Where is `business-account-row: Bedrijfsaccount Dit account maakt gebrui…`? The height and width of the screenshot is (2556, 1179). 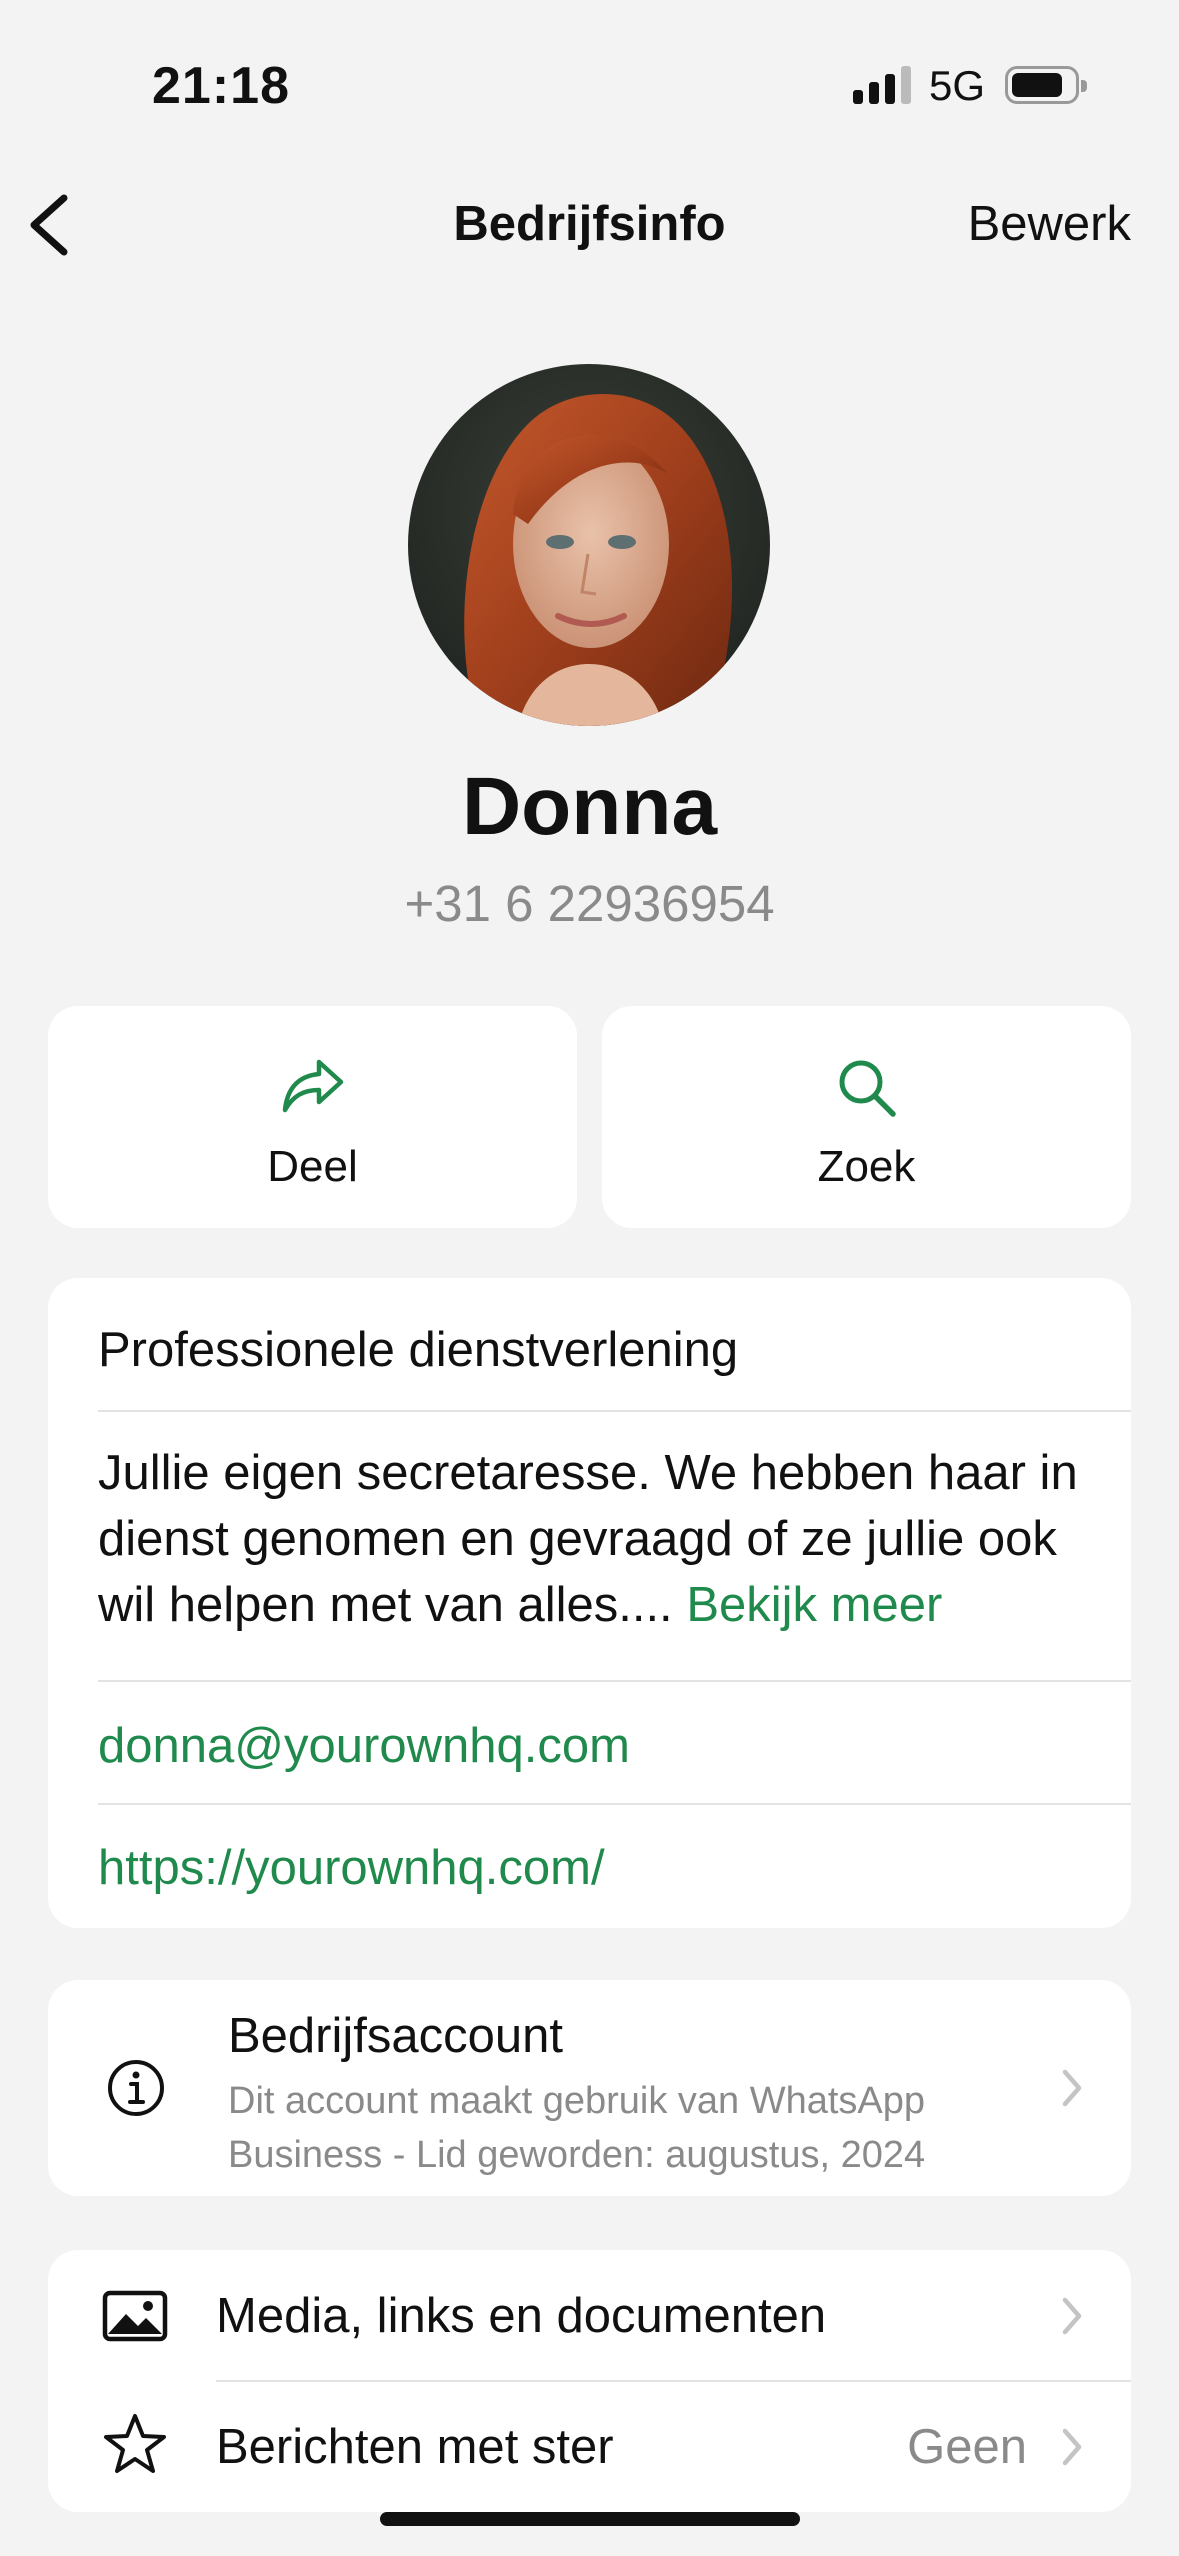
business-account-row: Bedrijfsaccount Dit account maakt gebrui… is located at coordinates (589, 2088).